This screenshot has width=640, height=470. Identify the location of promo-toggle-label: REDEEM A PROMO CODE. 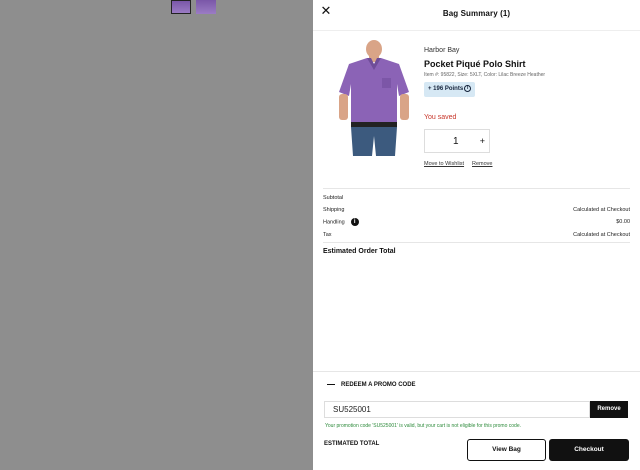
(378, 385).